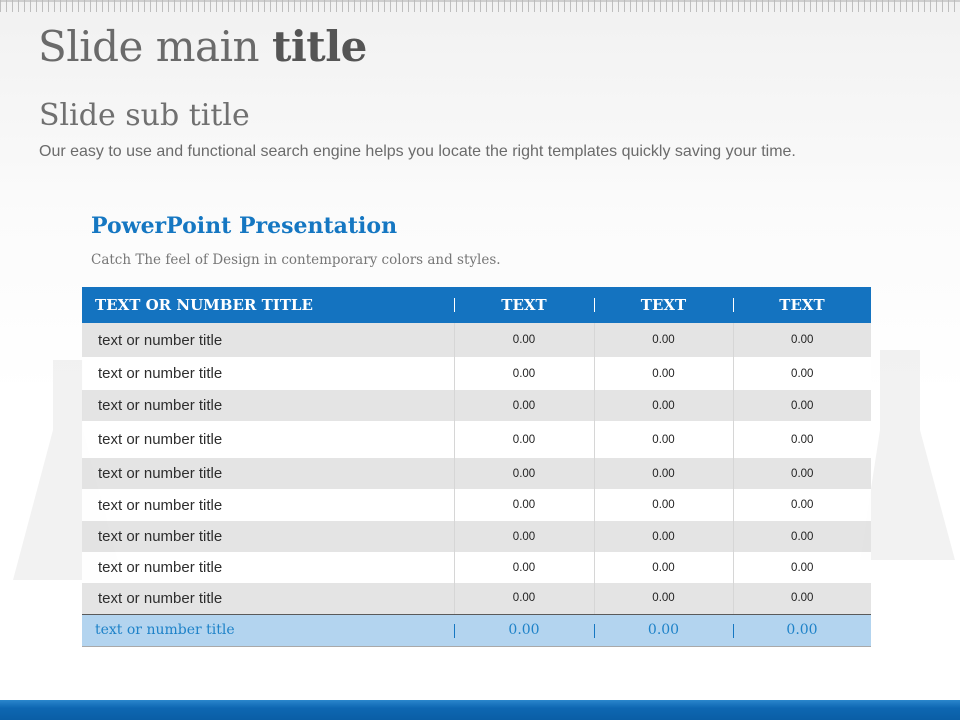 Image resolution: width=960 pixels, height=720 pixels. Describe the element at coordinates (244, 226) in the screenshot. I see `content-heading: PowerPoint Presentation` at that location.